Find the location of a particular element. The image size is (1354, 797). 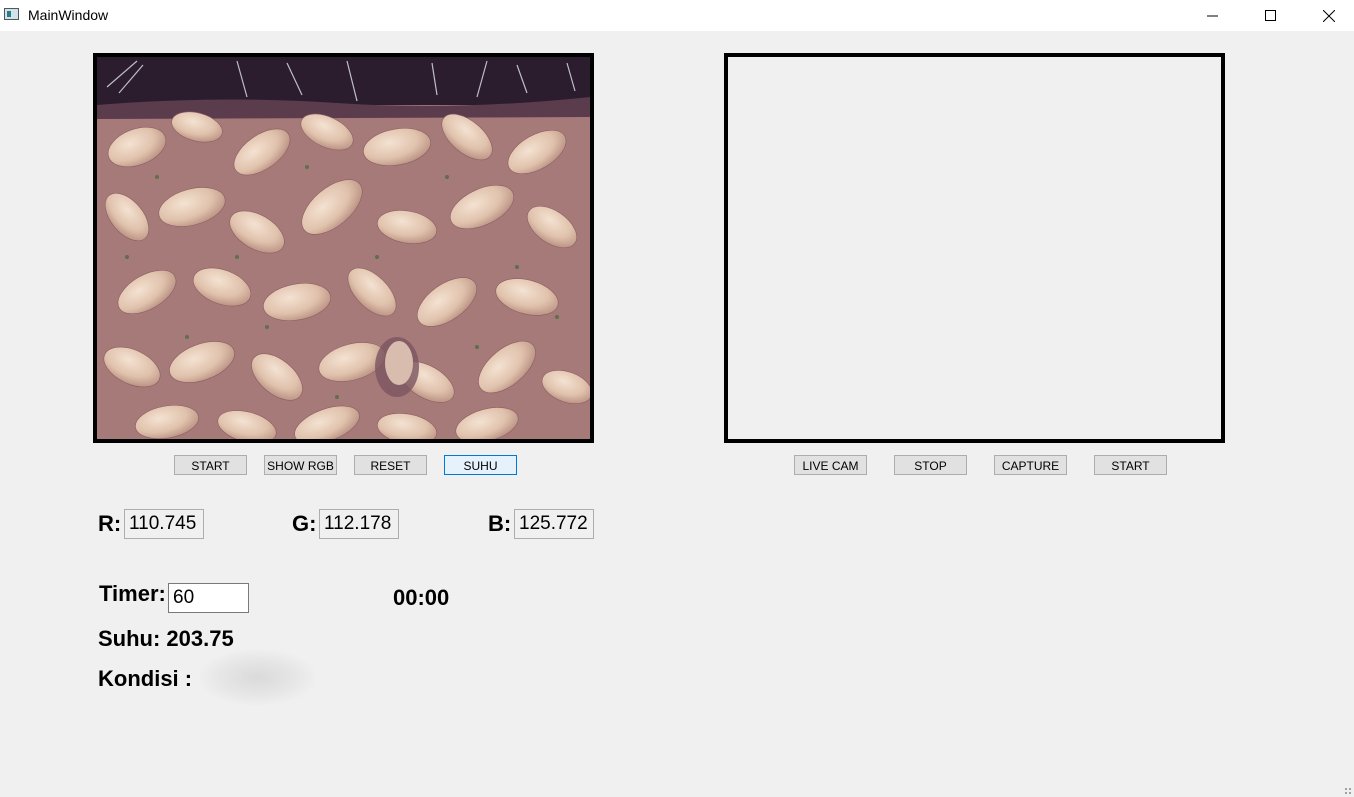

suhu-button: SUHU is located at coordinates (480, 465).